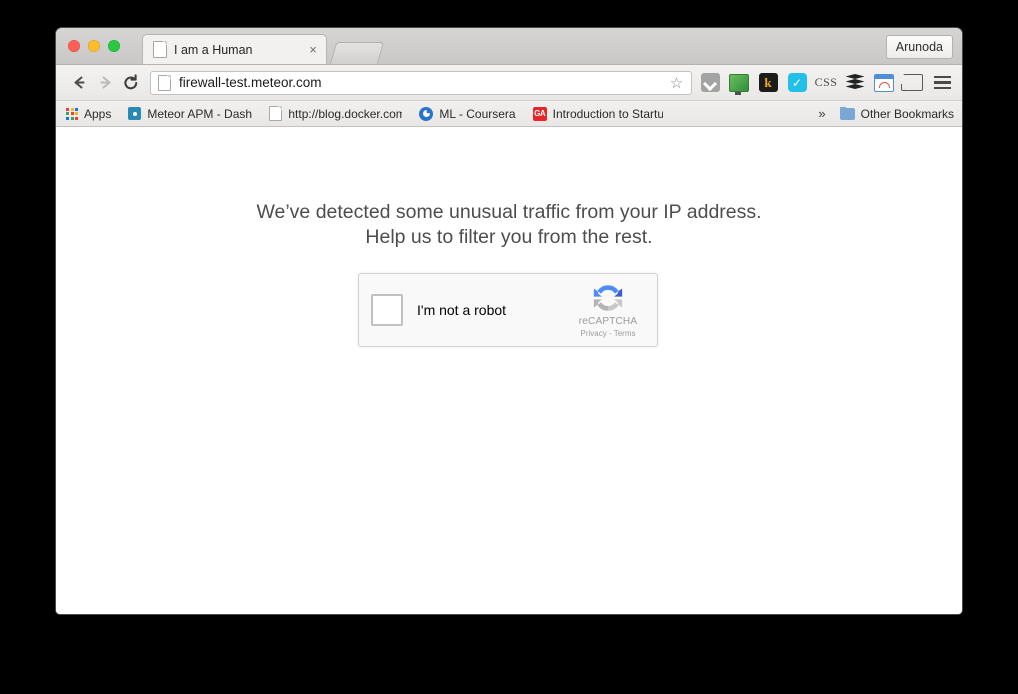 The height and width of the screenshot is (694, 1018). I want to click on bookmark-ga: GA Introduction to Startup, so click(597, 113).